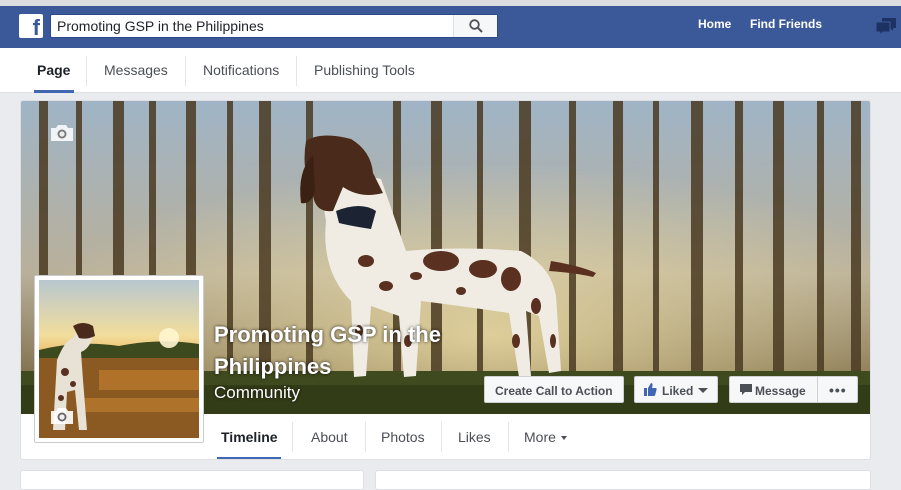  I want to click on page-category: Community, so click(257, 393).